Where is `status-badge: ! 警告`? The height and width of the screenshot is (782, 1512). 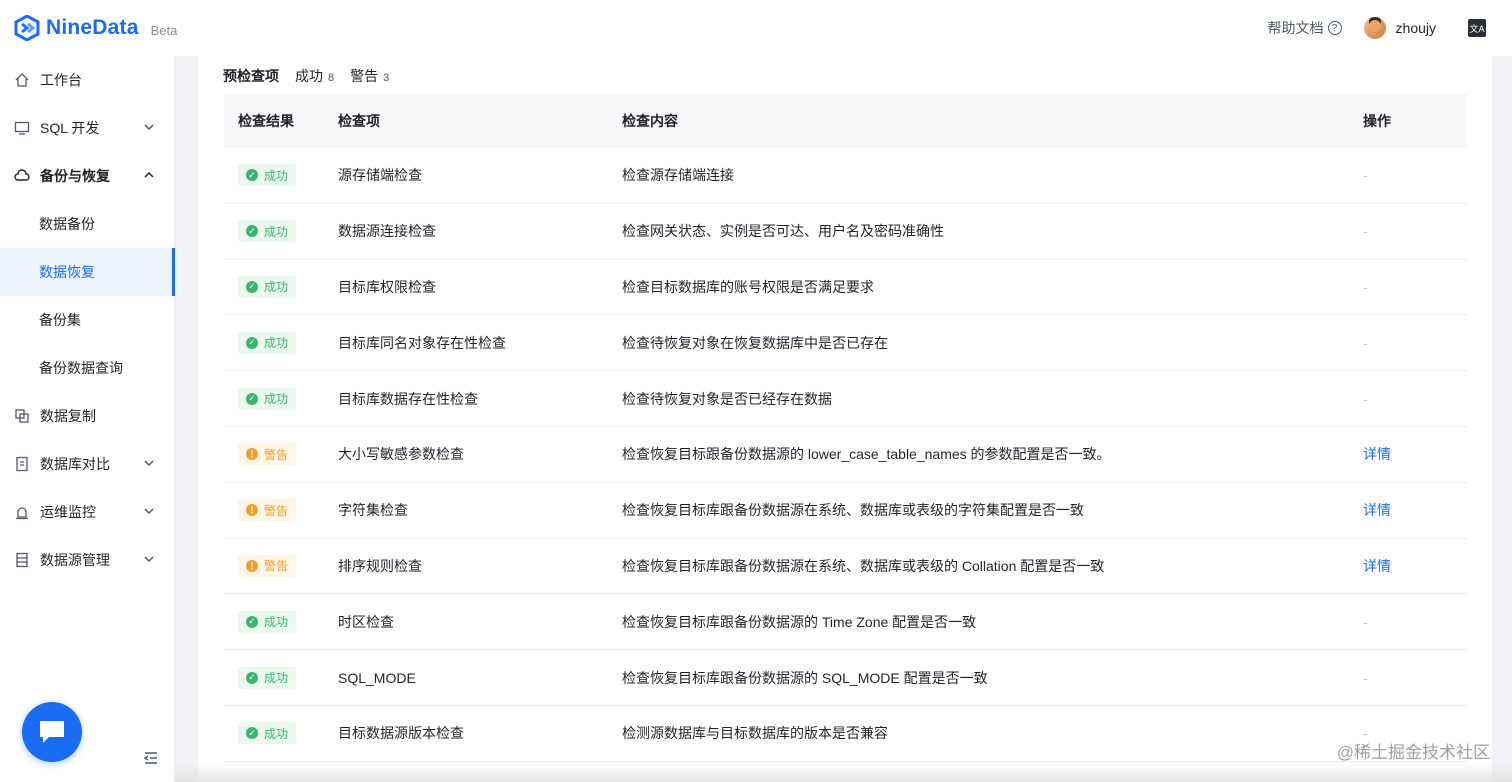 status-badge: ! 警告 is located at coordinates (267, 565).